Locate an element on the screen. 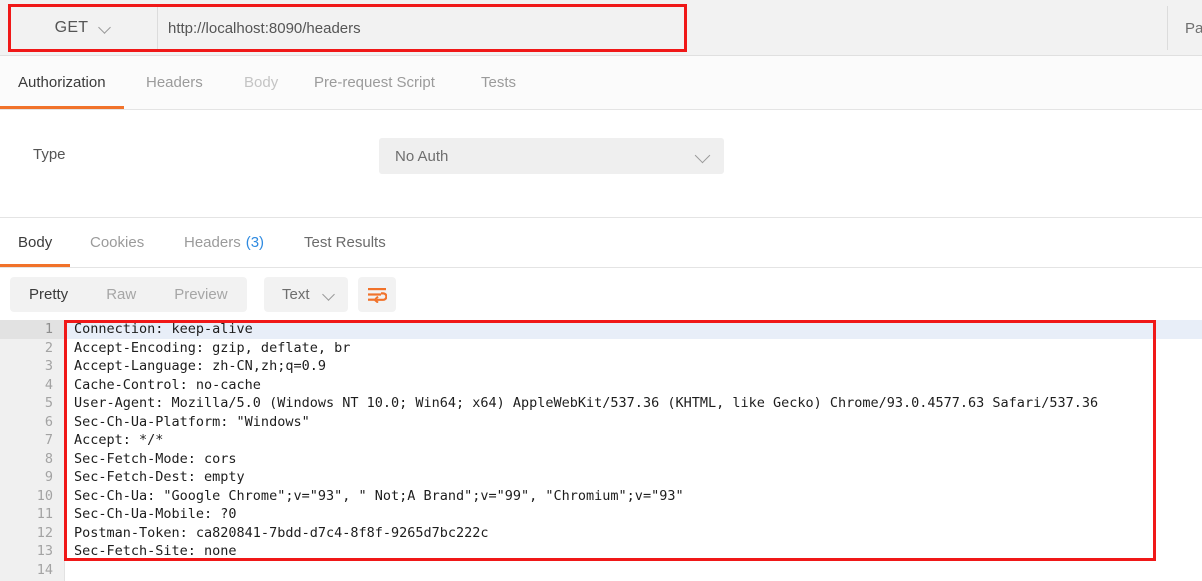 This screenshot has width=1202, height=581. response-tab-headers: Headers (3) is located at coordinates (224, 242).